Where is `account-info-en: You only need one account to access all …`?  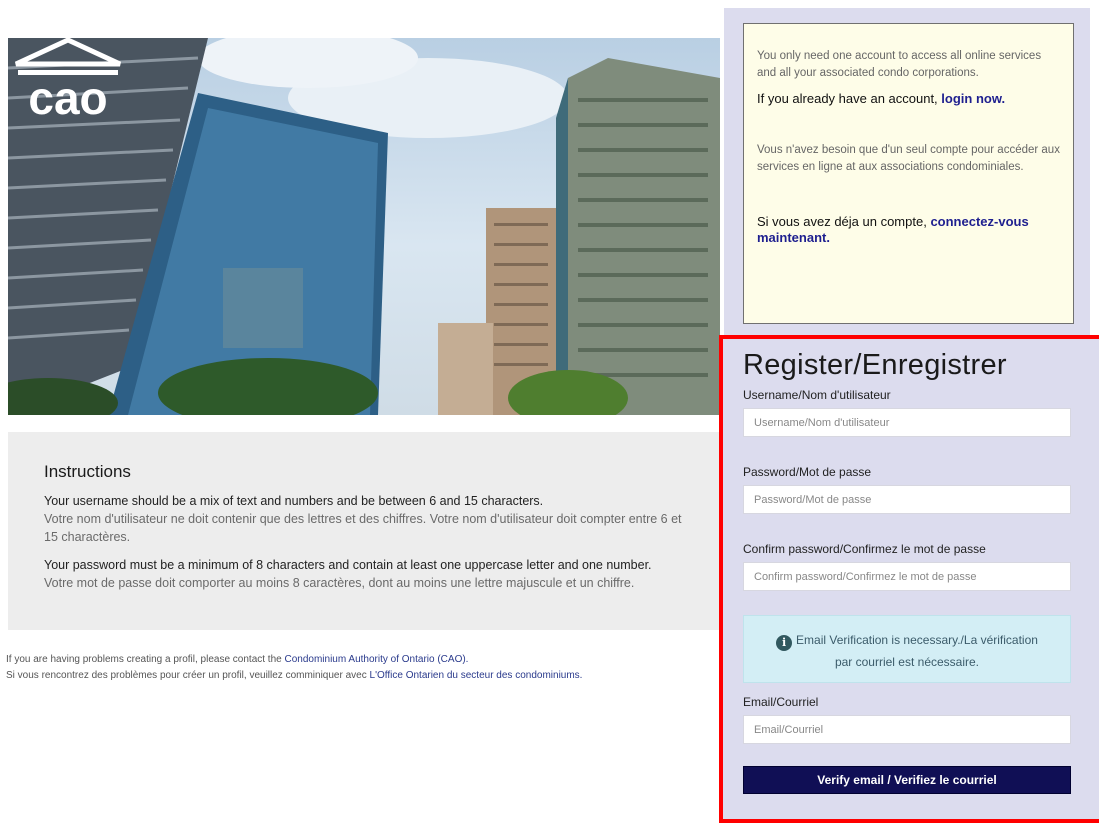 account-info-en: You only need one account to access all … is located at coordinates (899, 64).